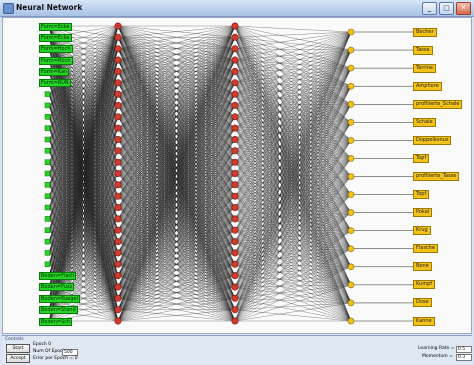 This screenshot has height=365, width=474. Describe the element at coordinates (58, 276) in the screenshot. I see `input-label: Boden=Flach` at that location.